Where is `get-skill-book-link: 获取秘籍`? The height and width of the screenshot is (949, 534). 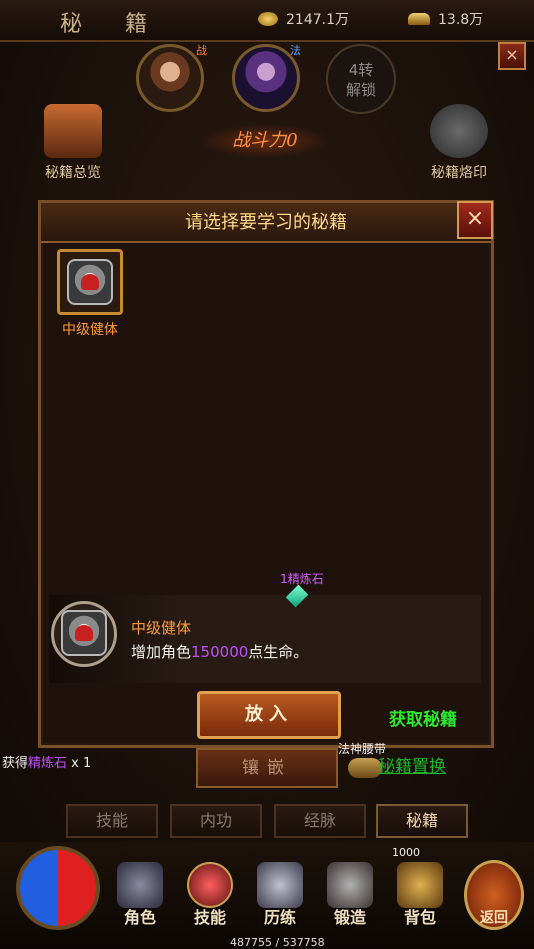 get-skill-book-link: 获取秘籍 is located at coordinates (423, 717).